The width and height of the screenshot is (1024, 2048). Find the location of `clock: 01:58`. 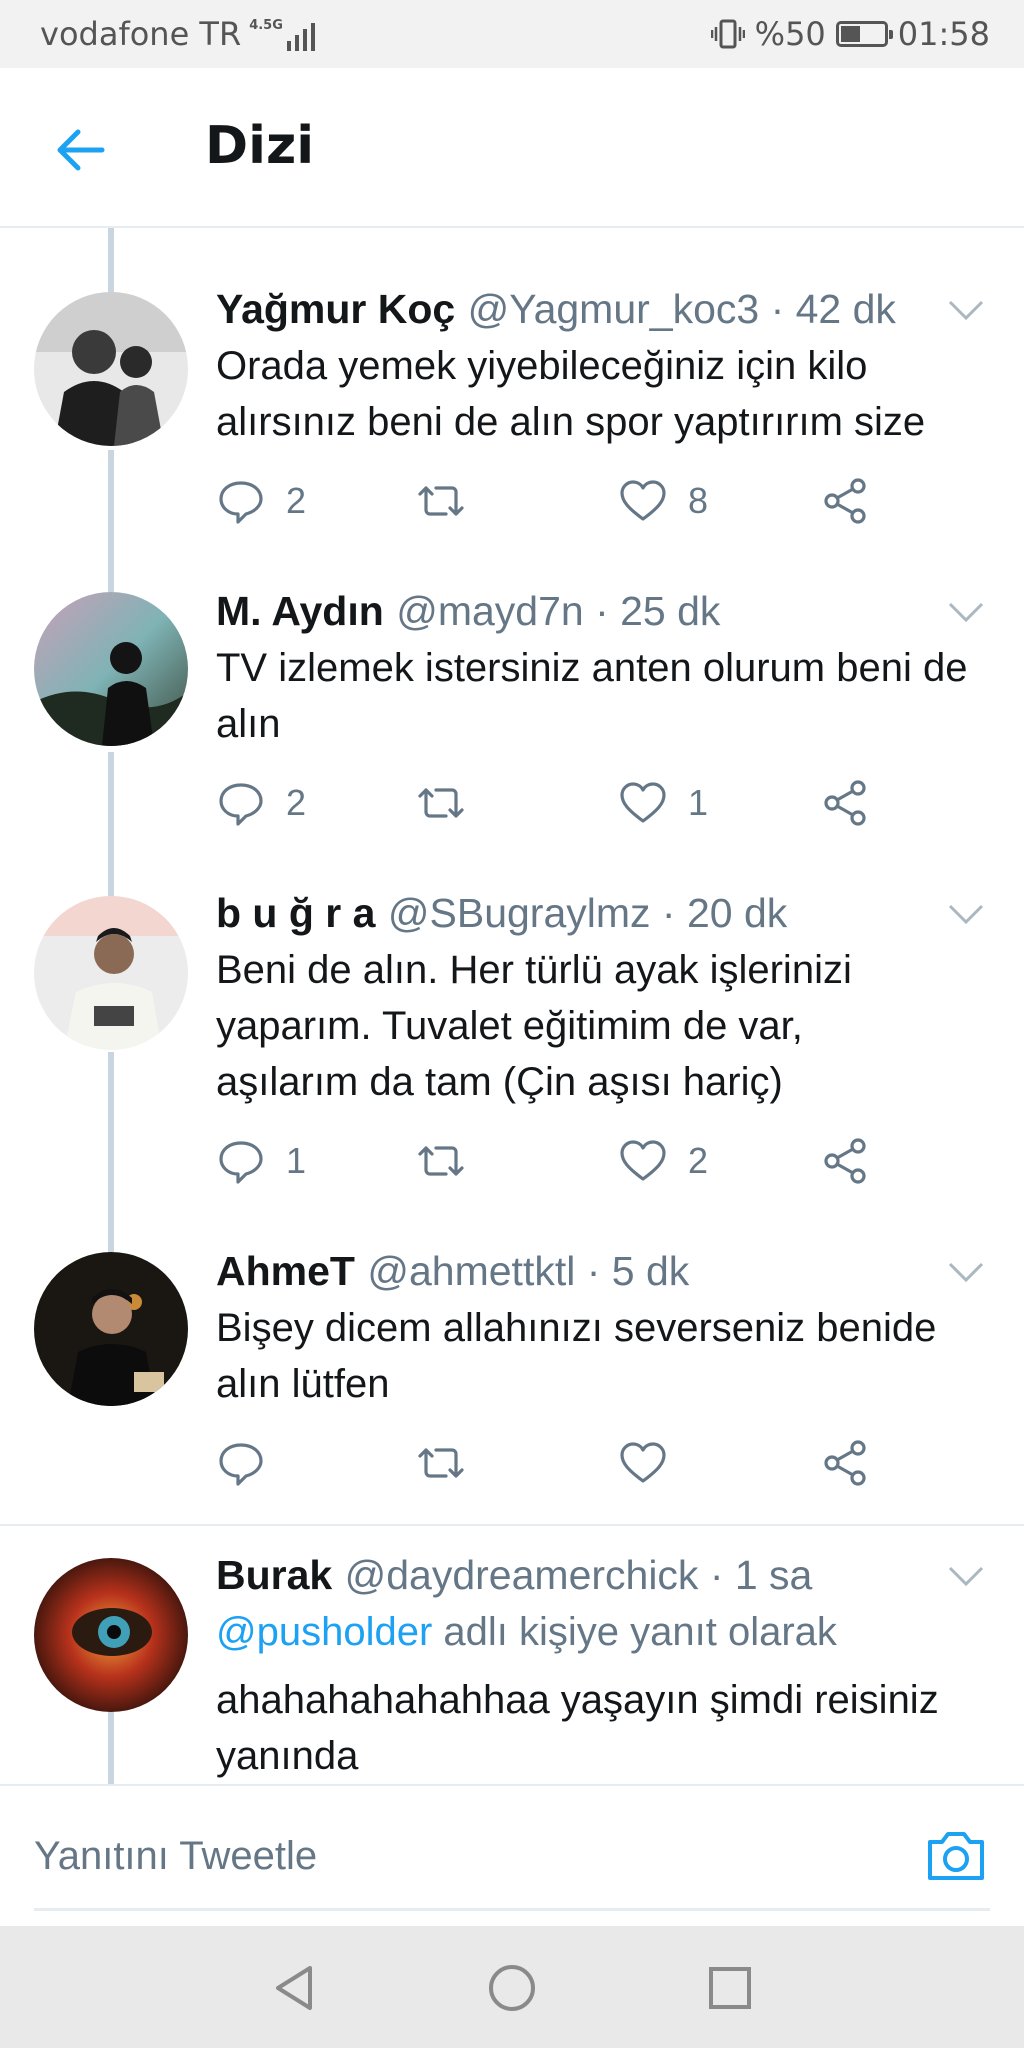

clock: 01:58 is located at coordinates (943, 34).